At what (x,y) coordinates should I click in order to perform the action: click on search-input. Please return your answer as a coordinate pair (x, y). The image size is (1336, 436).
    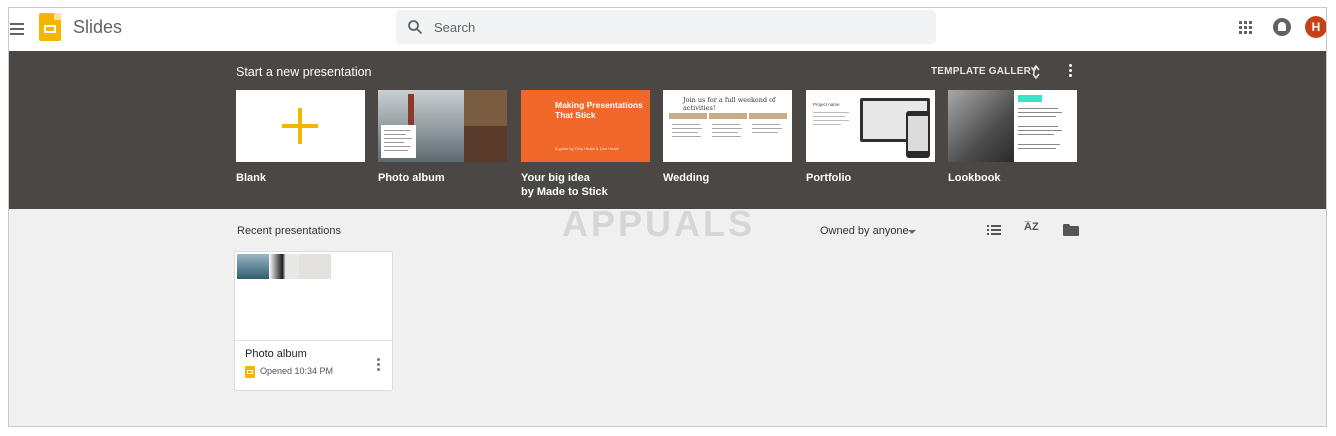
    Looking at the image, I should click on (674, 27).